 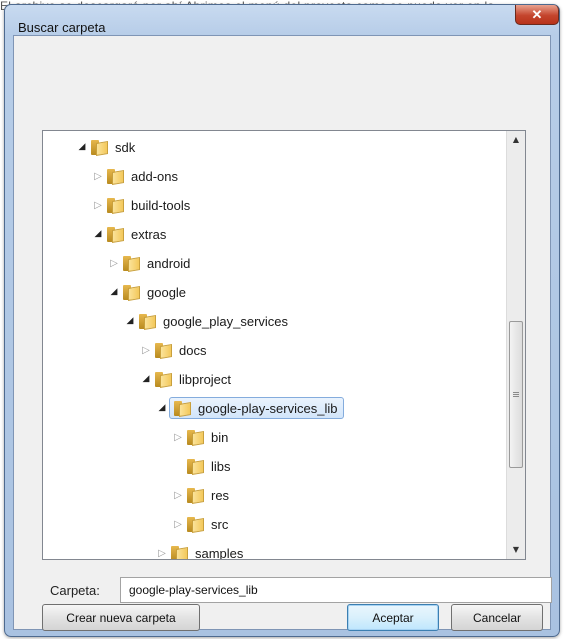 I want to click on tree-item-content: google_play_services, so click(x=213, y=322).